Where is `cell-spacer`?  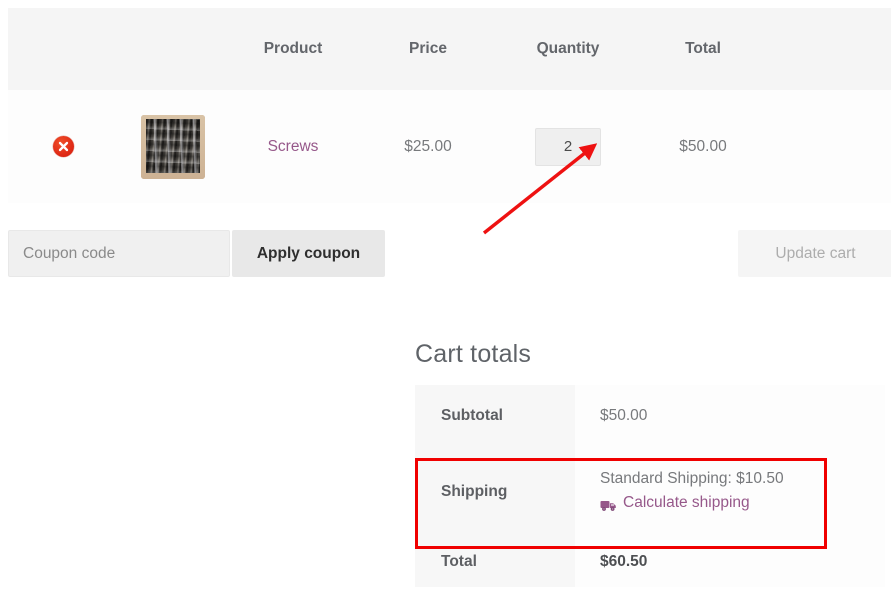
cell-spacer is located at coordinates (829, 146).